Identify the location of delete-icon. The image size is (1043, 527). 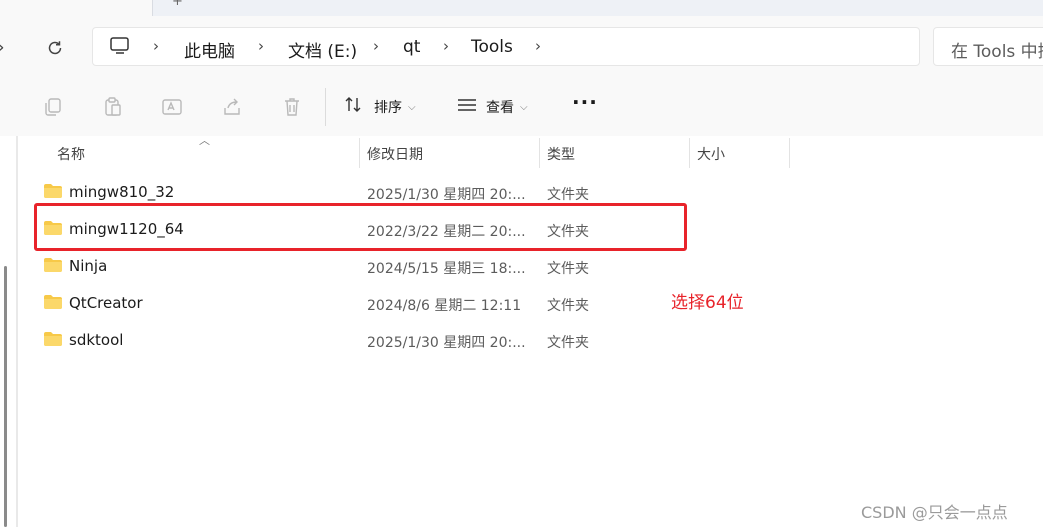
(292, 107).